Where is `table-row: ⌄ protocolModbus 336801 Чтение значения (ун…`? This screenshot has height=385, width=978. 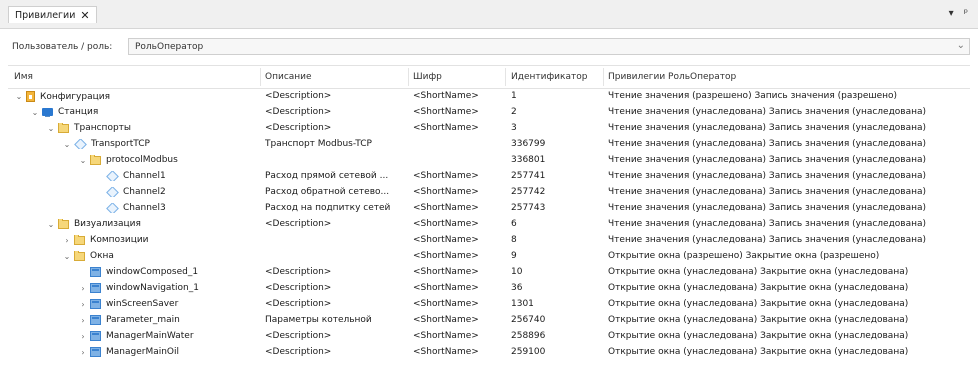
table-row: ⌄ protocolModbus 336801 Чтение значения (ун… is located at coordinates (489, 161).